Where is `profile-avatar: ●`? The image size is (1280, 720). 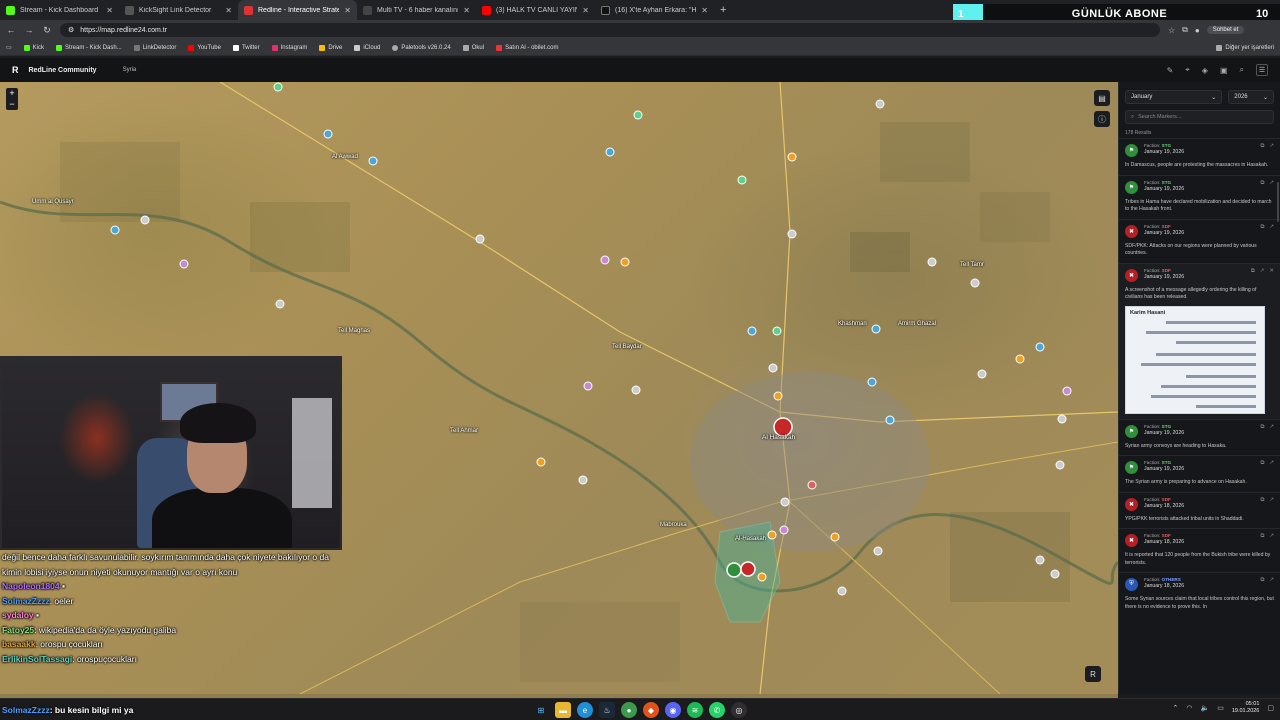
profile-avatar: ● is located at coordinates (1197, 30).